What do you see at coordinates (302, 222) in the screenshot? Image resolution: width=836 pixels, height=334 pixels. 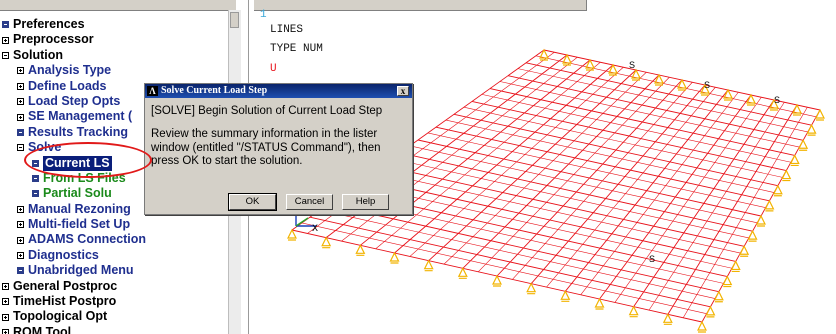 I see `axis-y-icon` at bounding box center [302, 222].